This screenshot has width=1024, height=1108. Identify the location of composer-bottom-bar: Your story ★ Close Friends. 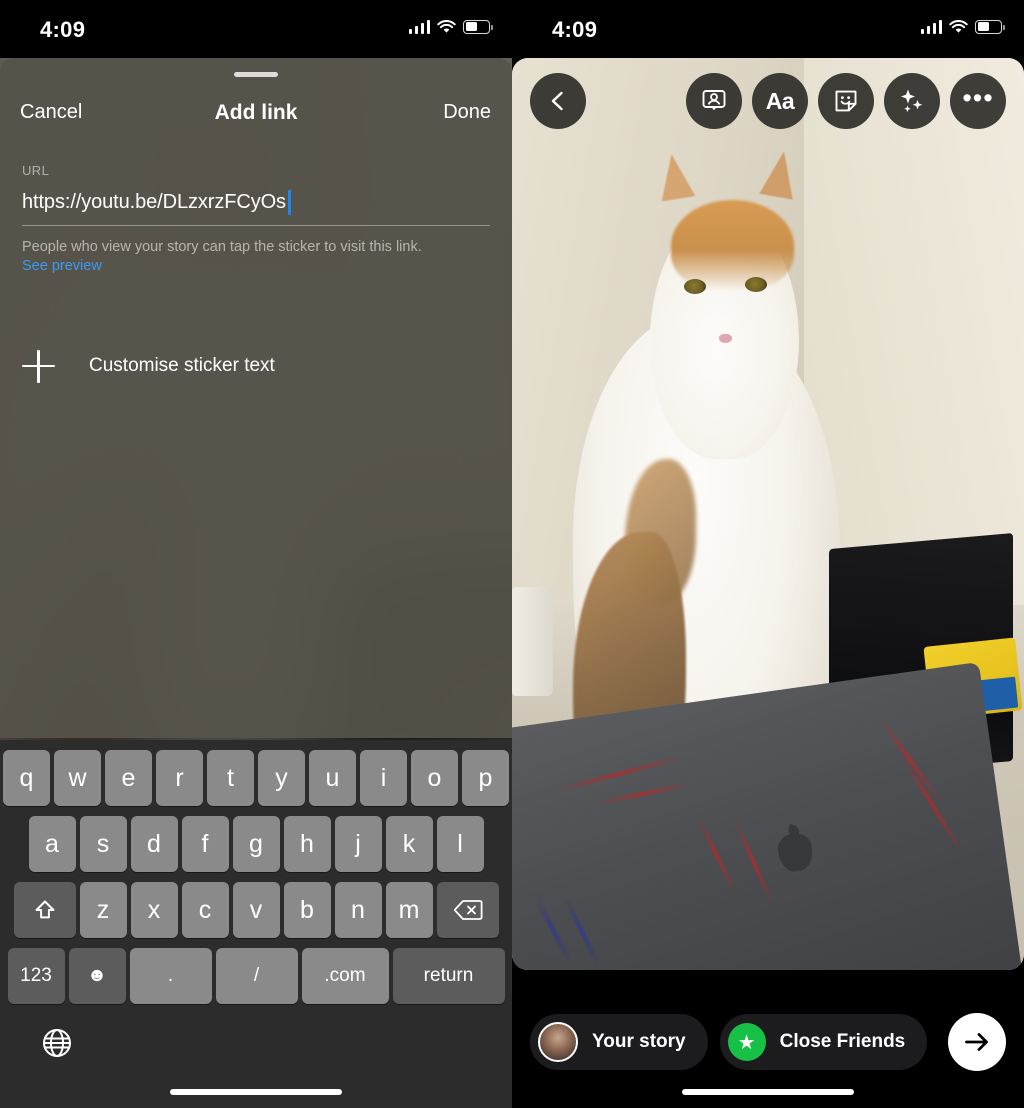
(768, 1042).